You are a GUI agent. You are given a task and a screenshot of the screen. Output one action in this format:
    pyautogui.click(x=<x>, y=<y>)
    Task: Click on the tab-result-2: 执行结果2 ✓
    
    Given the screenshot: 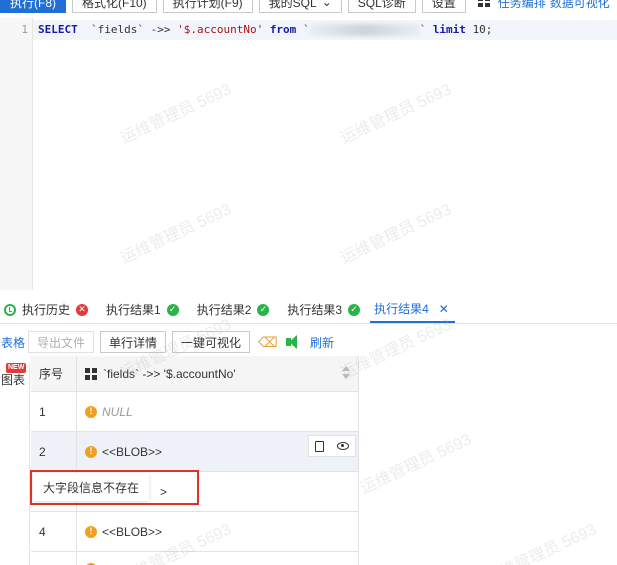 What is the action you would take?
    pyautogui.click(x=234, y=309)
    